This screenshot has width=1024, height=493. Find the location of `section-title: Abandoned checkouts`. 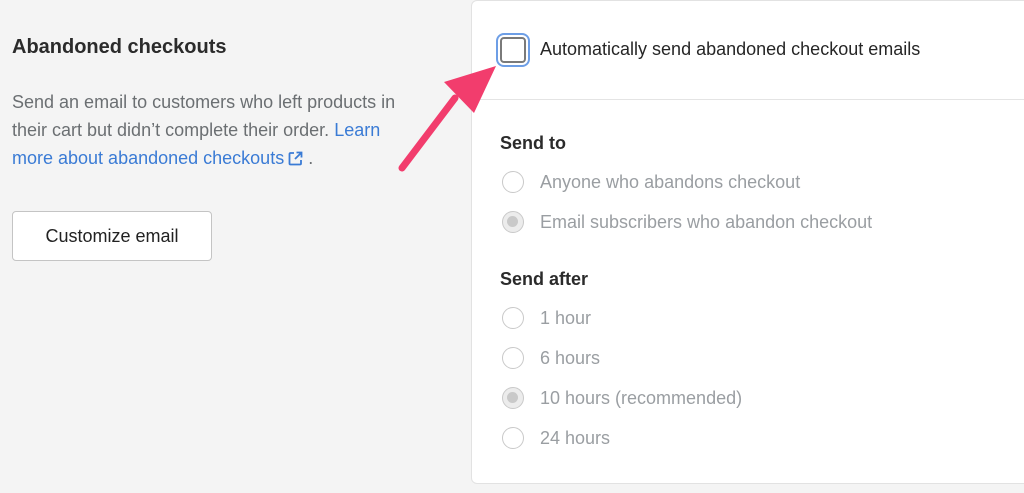

section-title: Abandoned checkouts is located at coordinates (119, 47).